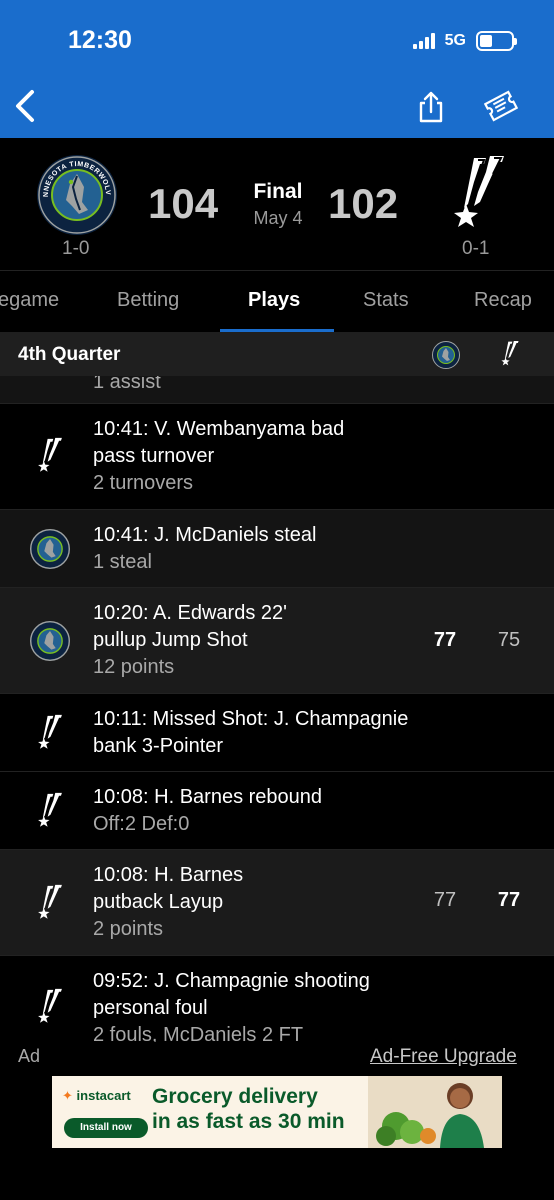  What do you see at coordinates (277, 69) in the screenshot?
I see `top-bar: 12:30 5G` at bounding box center [277, 69].